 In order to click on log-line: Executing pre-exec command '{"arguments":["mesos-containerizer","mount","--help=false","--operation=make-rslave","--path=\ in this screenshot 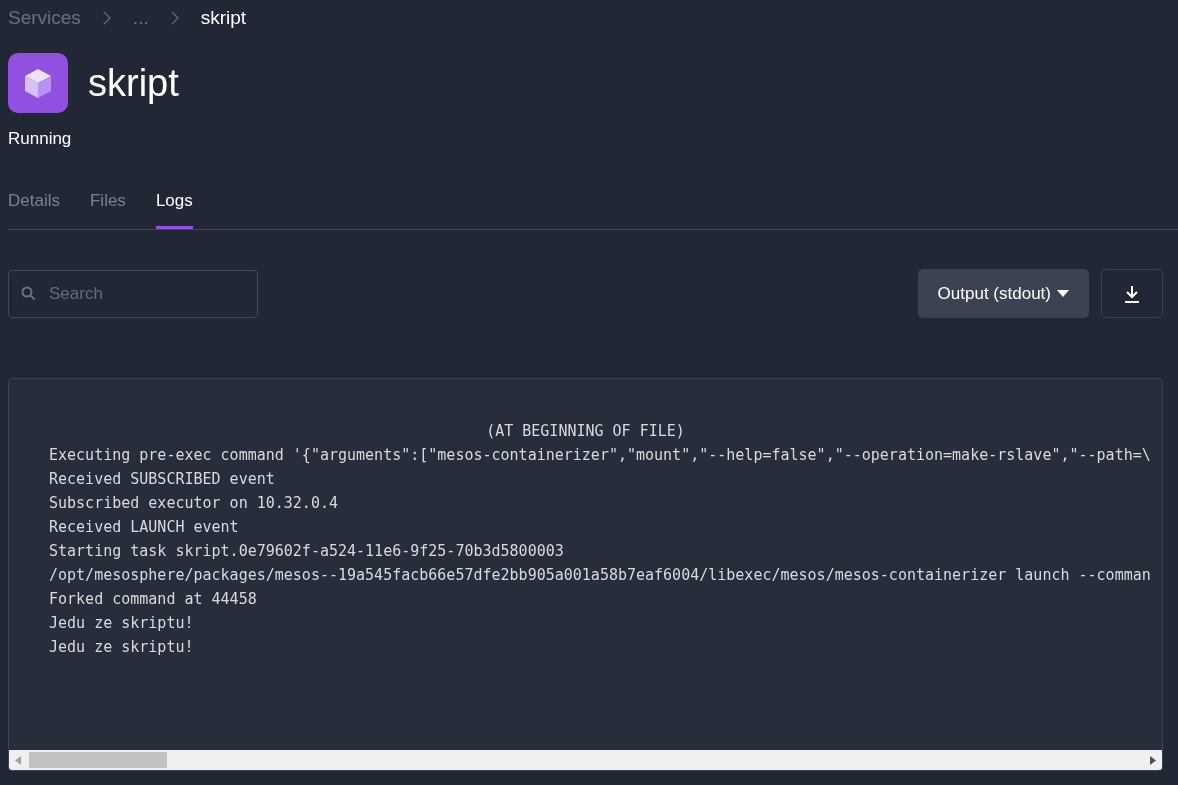, I will do `click(600, 455)`.